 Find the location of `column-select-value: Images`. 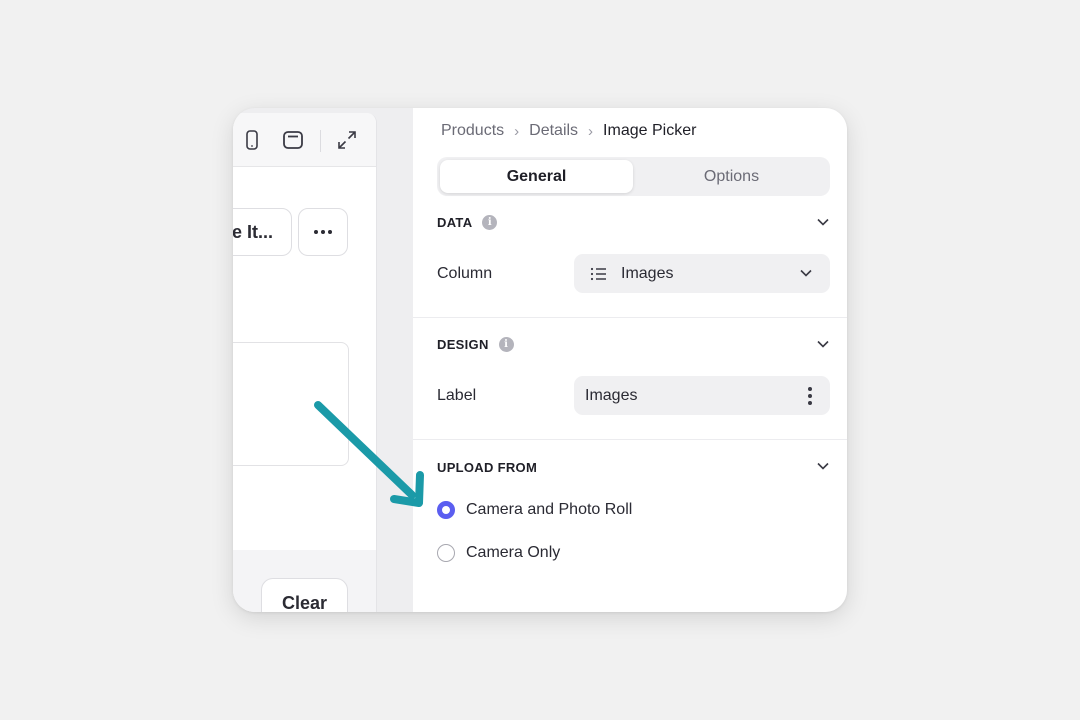

column-select-value: Images is located at coordinates (647, 273).